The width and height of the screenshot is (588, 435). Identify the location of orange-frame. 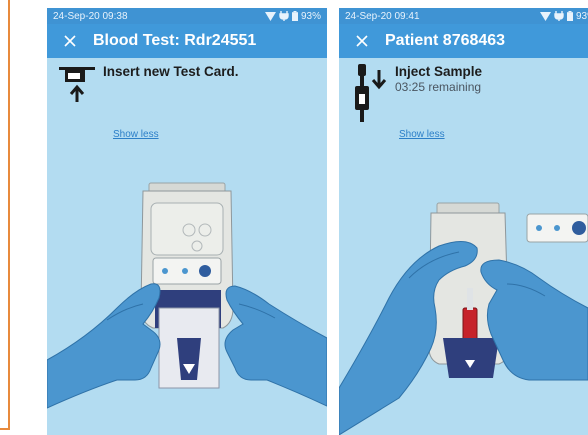
(5, 215).